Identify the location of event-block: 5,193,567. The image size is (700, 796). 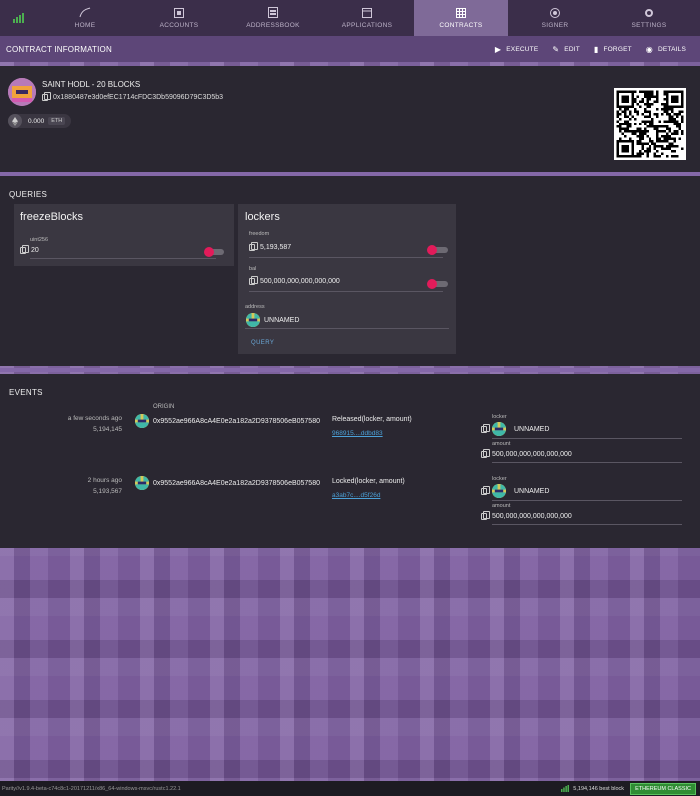
(107, 491).